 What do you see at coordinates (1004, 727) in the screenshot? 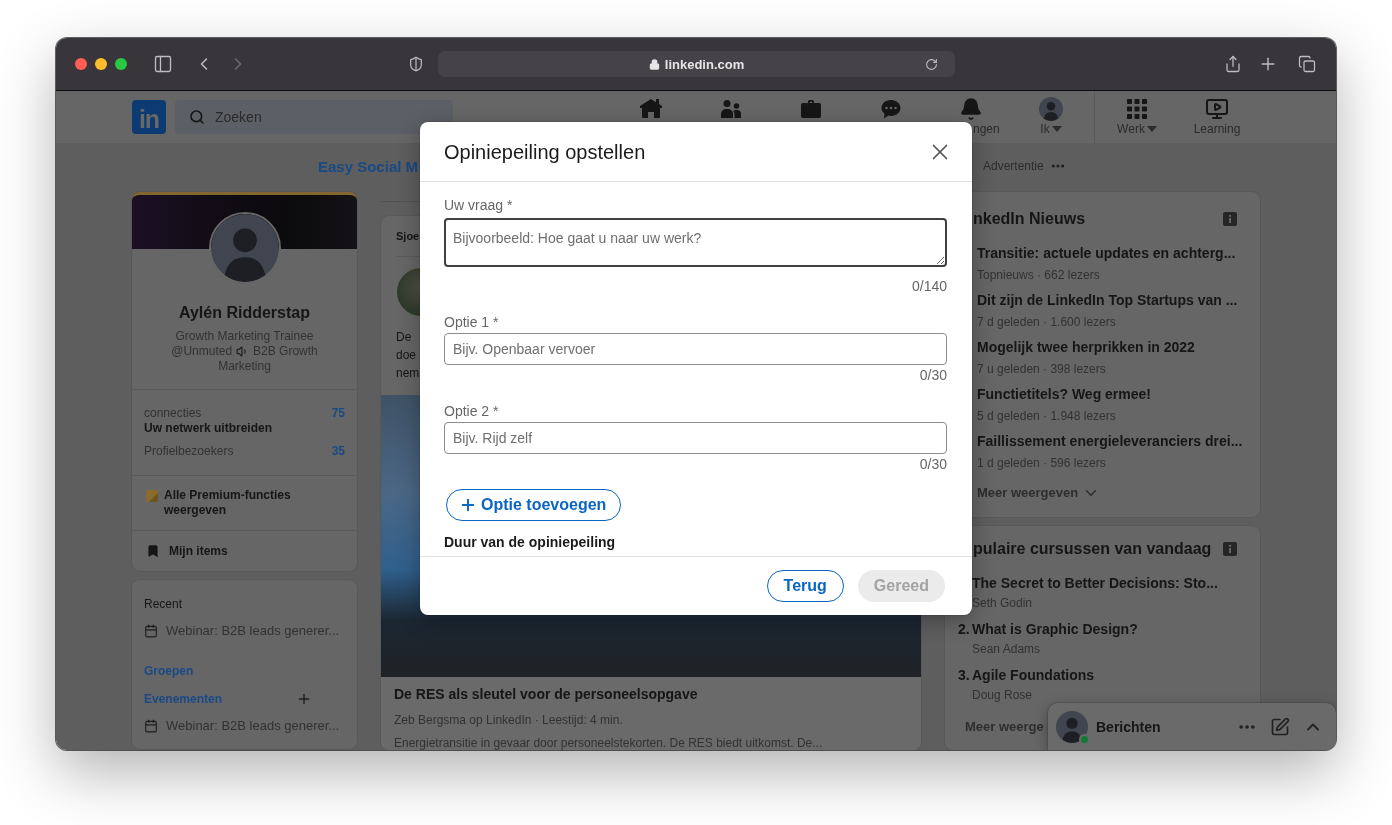
I see `show-more-button: Meer weerge` at bounding box center [1004, 727].